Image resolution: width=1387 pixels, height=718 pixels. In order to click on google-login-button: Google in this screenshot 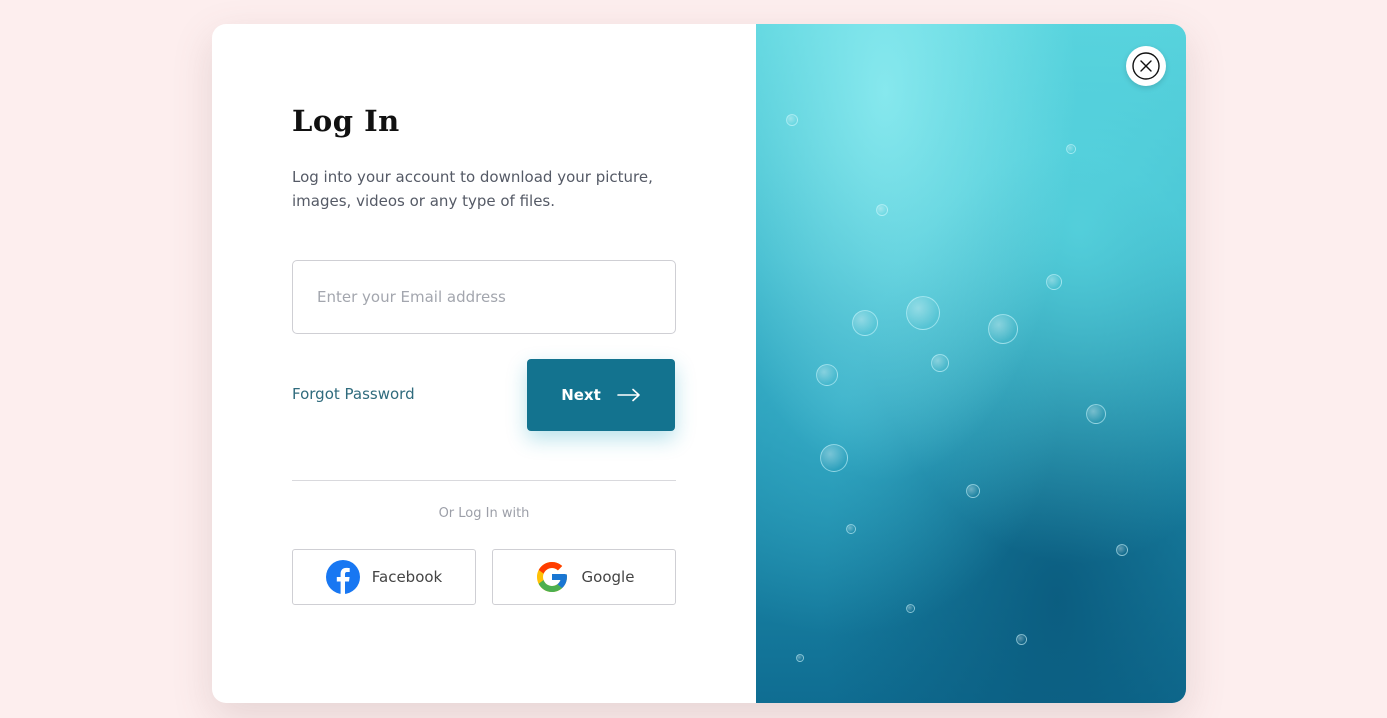, I will do `click(584, 577)`.